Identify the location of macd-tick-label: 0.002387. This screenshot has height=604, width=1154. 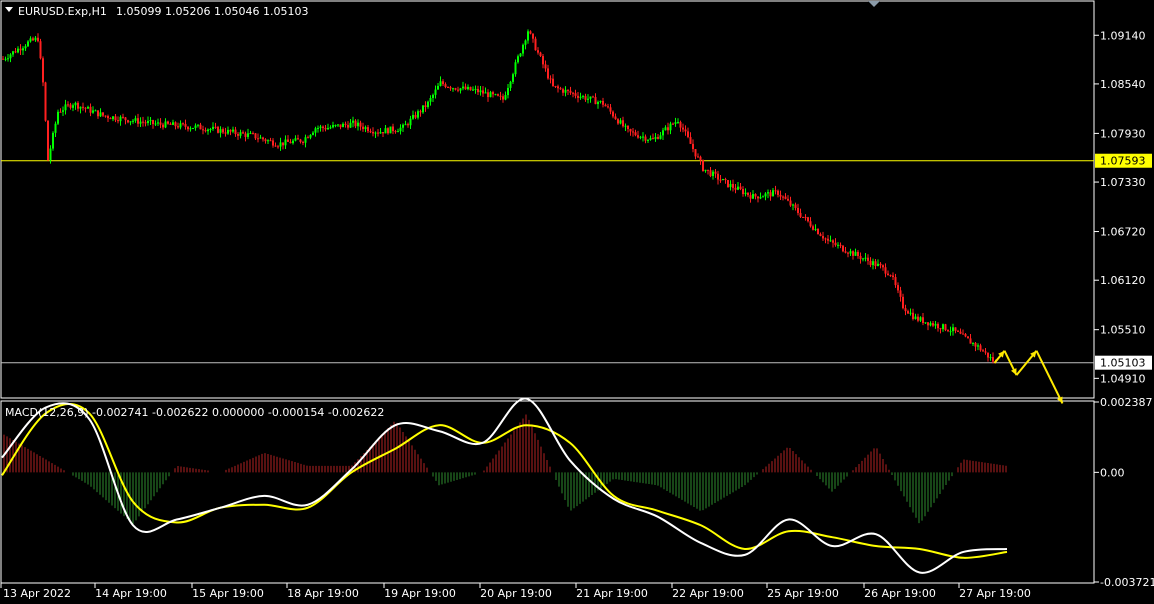
(1126, 402).